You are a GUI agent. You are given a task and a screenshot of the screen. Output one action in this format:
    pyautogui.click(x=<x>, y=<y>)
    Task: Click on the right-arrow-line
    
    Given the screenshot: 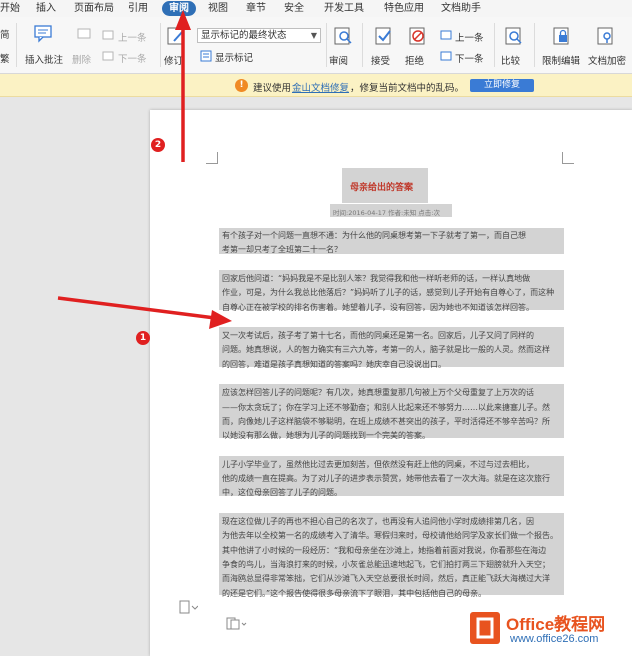 What is the action you would take?
    pyautogui.click(x=136, y=308)
    